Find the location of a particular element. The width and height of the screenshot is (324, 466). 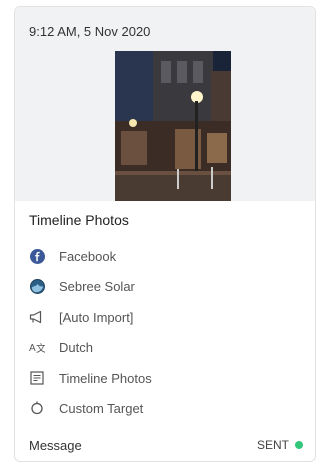

album-row: Timeline Photos is located at coordinates (90, 378).